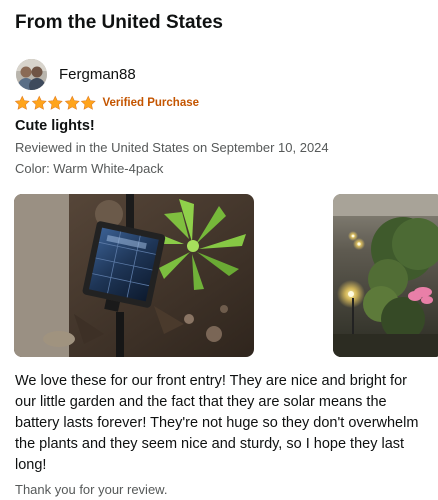 The height and width of the screenshot is (500, 438). I want to click on star-rating, so click(55, 103).